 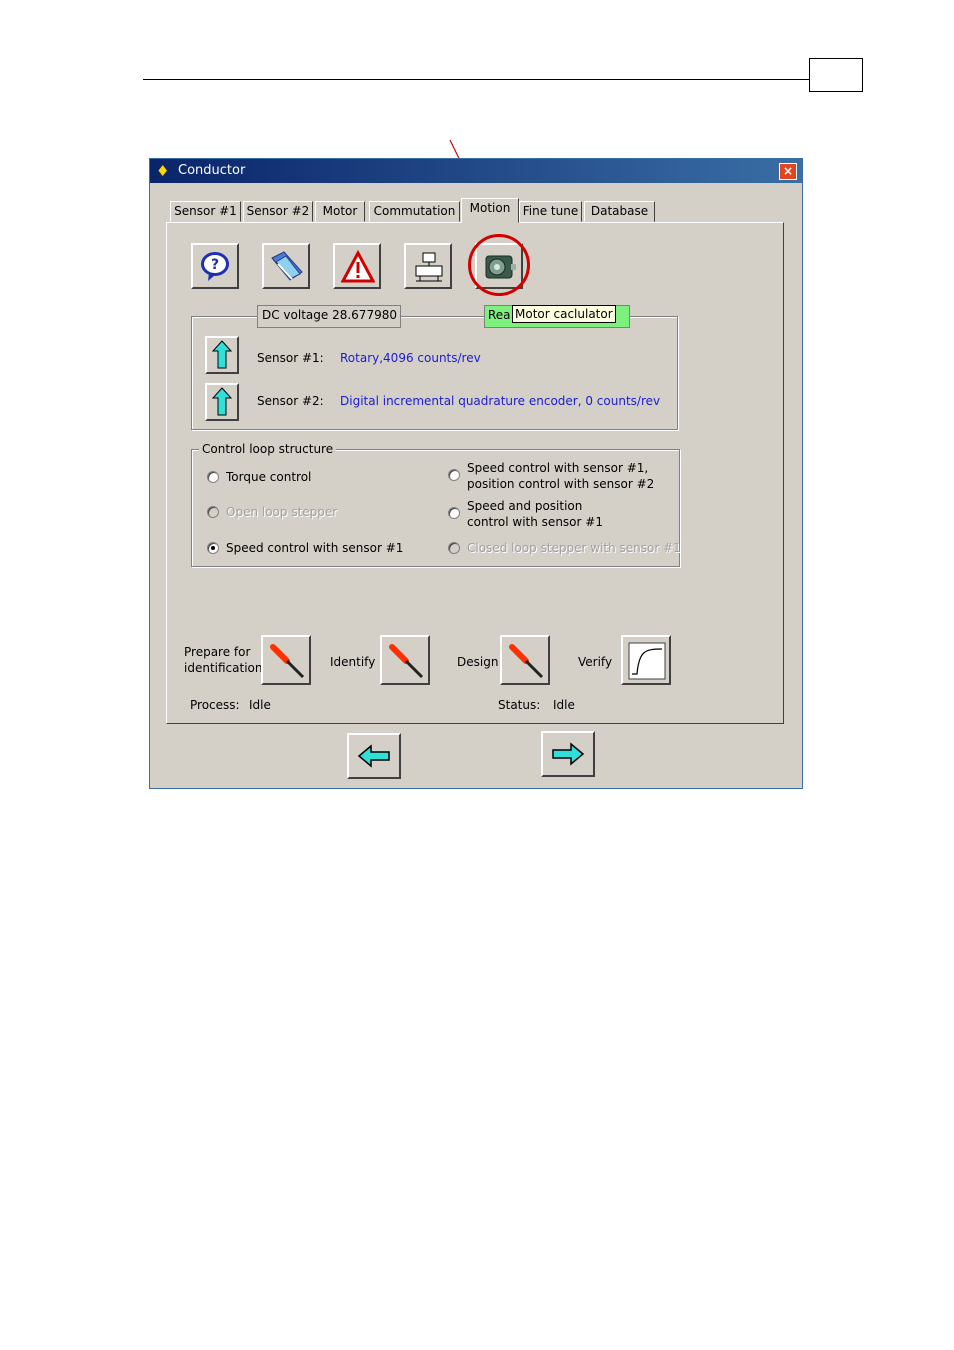 What do you see at coordinates (788, 171) in the screenshot?
I see `close-button: ×` at bounding box center [788, 171].